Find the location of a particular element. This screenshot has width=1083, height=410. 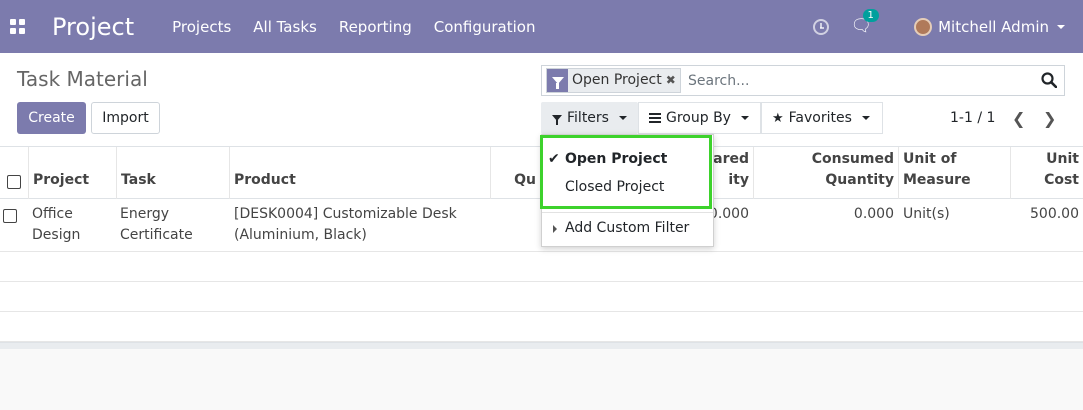

facet-remove-icon: ✖ is located at coordinates (671, 80).